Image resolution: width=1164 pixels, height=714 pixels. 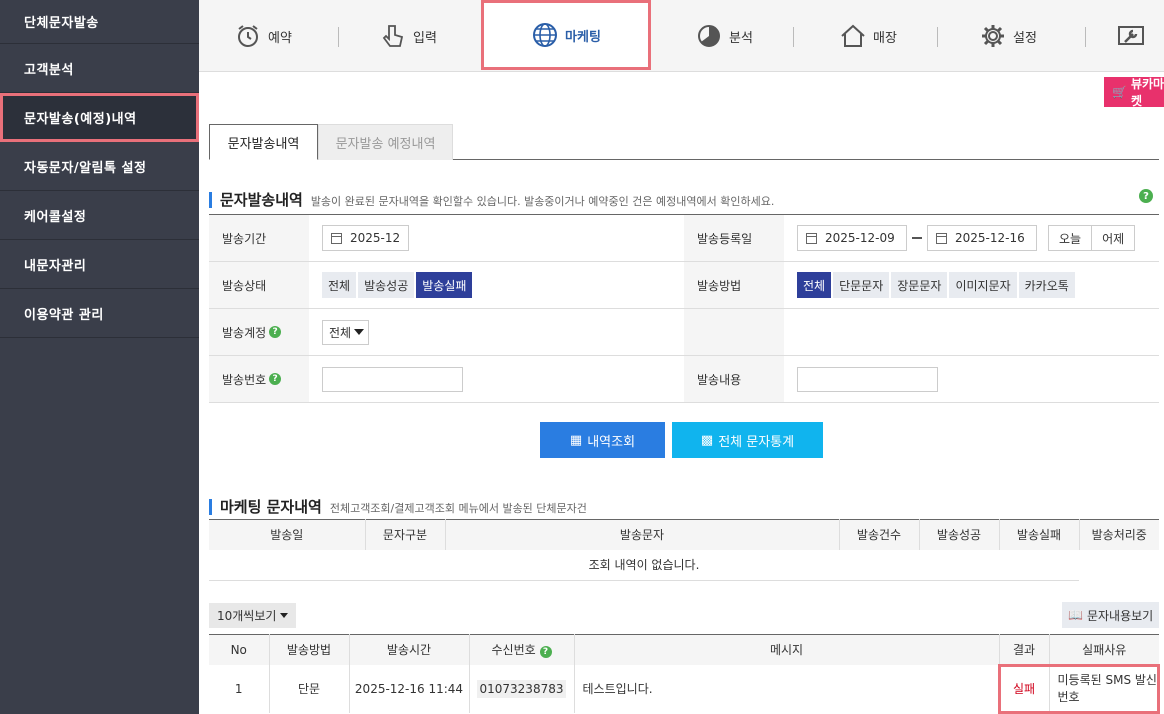 I want to click on row-no: 1, so click(x=239, y=688).